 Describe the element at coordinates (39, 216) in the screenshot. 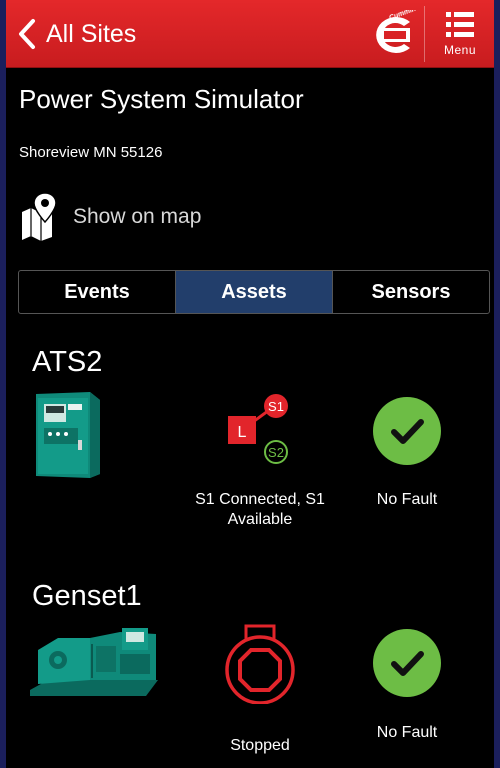

I see `map-pin-icon` at that location.